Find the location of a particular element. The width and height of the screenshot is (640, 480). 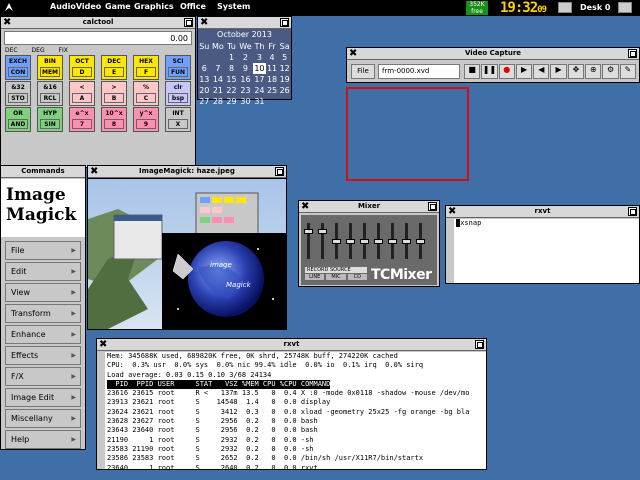

calendar-day: 9 is located at coordinates (245, 68).